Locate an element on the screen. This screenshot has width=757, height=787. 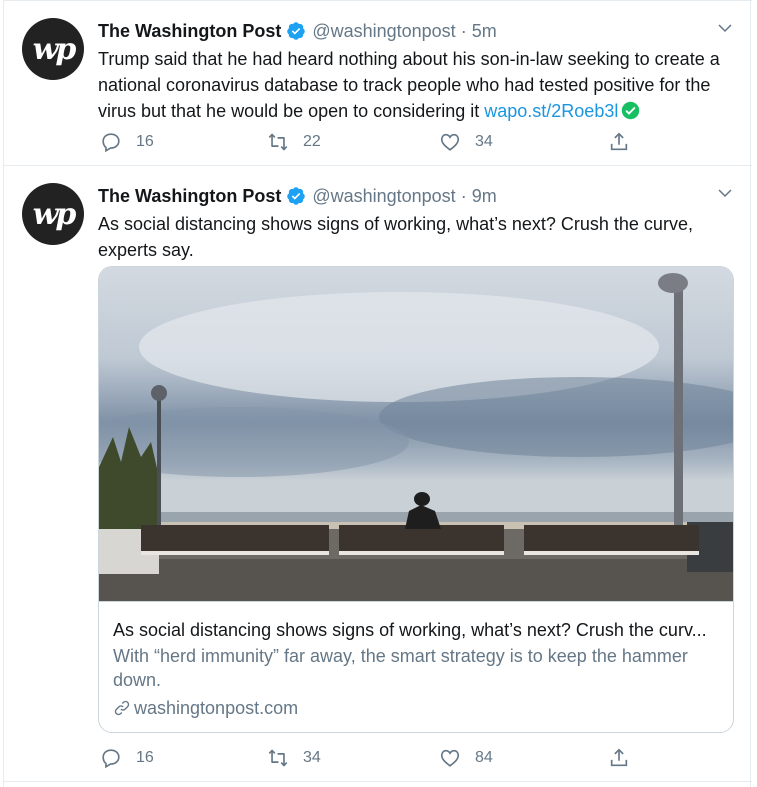
like-count: 34 is located at coordinates (484, 141).